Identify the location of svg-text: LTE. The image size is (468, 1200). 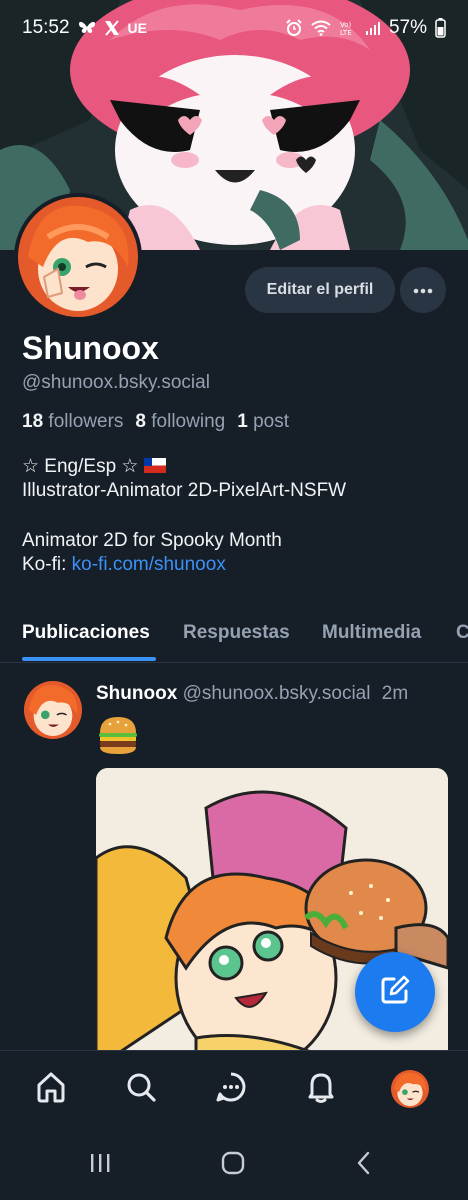
(346, 33).